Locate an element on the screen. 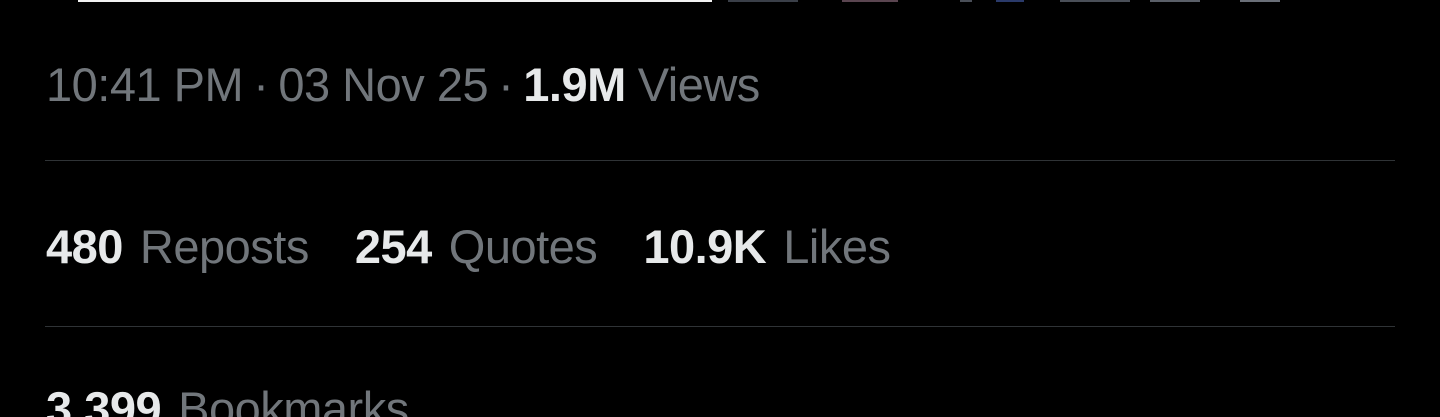 The width and height of the screenshot is (1440, 417). quotes-count: 254 is located at coordinates (393, 246).